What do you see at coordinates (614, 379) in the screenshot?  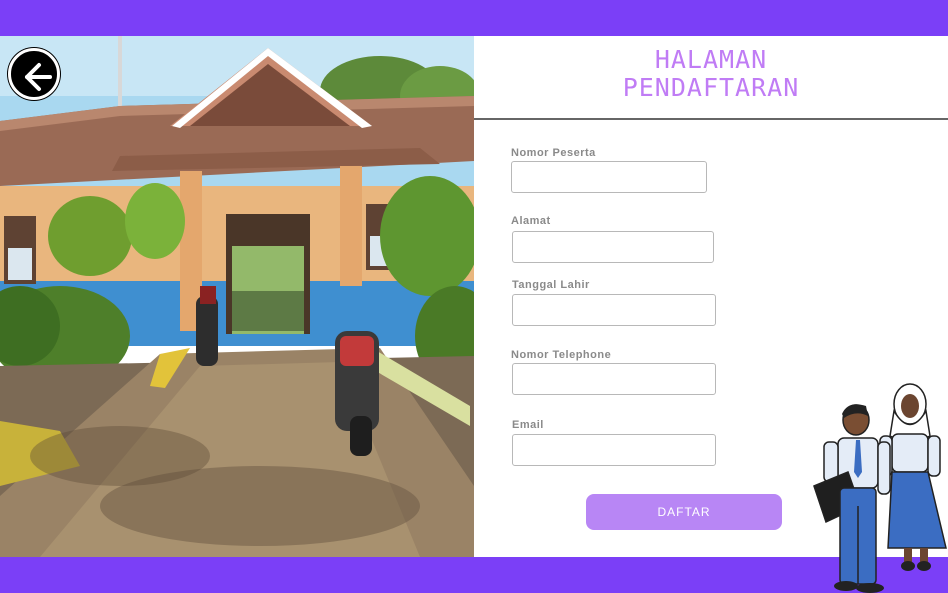 I see `nomor-telephone-input` at bounding box center [614, 379].